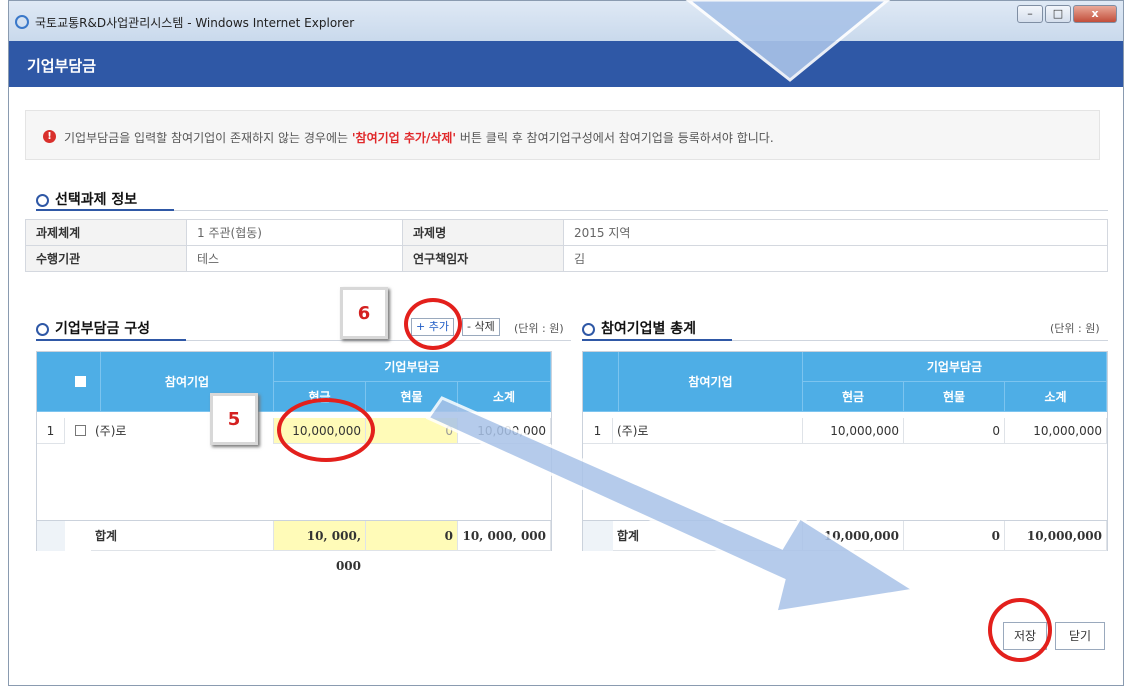 The height and width of the screenshot is (690, 1131). What do you see at coordinates (601, 382) in the screenshot?
I see `grid-header-number` at bounding box center [601, 382].